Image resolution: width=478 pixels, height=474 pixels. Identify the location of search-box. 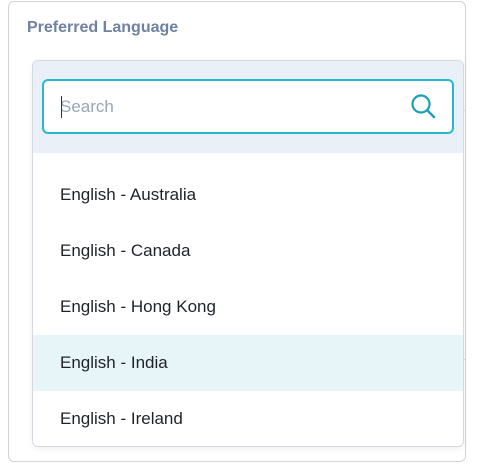
(248, 106).